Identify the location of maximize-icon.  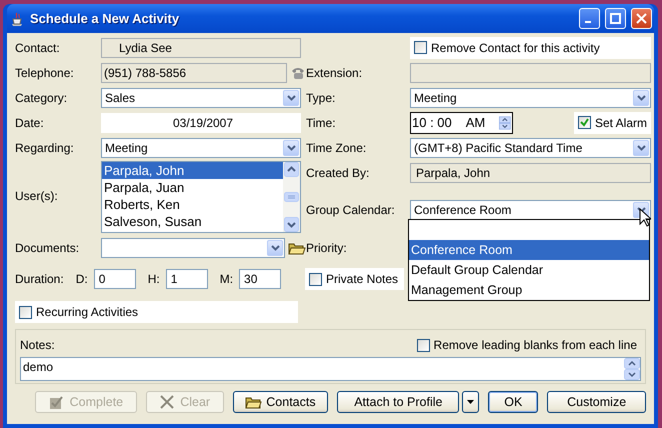
(615, 18).